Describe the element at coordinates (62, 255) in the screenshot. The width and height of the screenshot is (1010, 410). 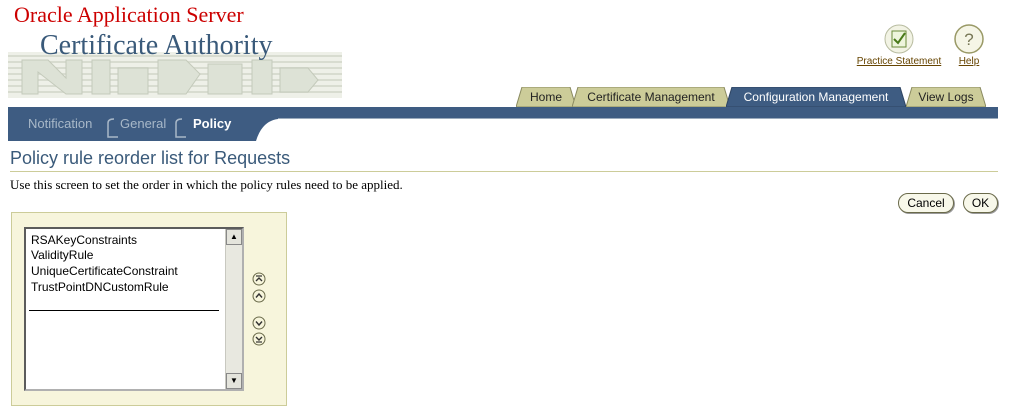
I see `list-item: ValidityRule` at that location.